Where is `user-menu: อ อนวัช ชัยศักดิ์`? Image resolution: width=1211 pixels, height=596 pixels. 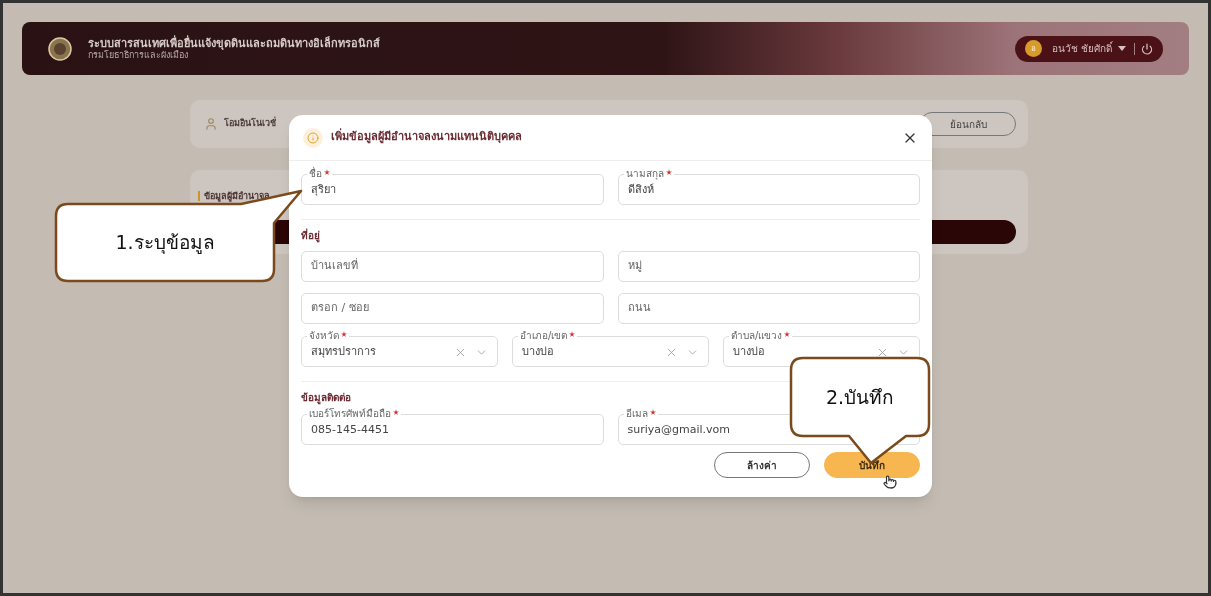 user-menu: อ อนวัช ชัยศักดิ์ is located at coordinates (1088, 48).